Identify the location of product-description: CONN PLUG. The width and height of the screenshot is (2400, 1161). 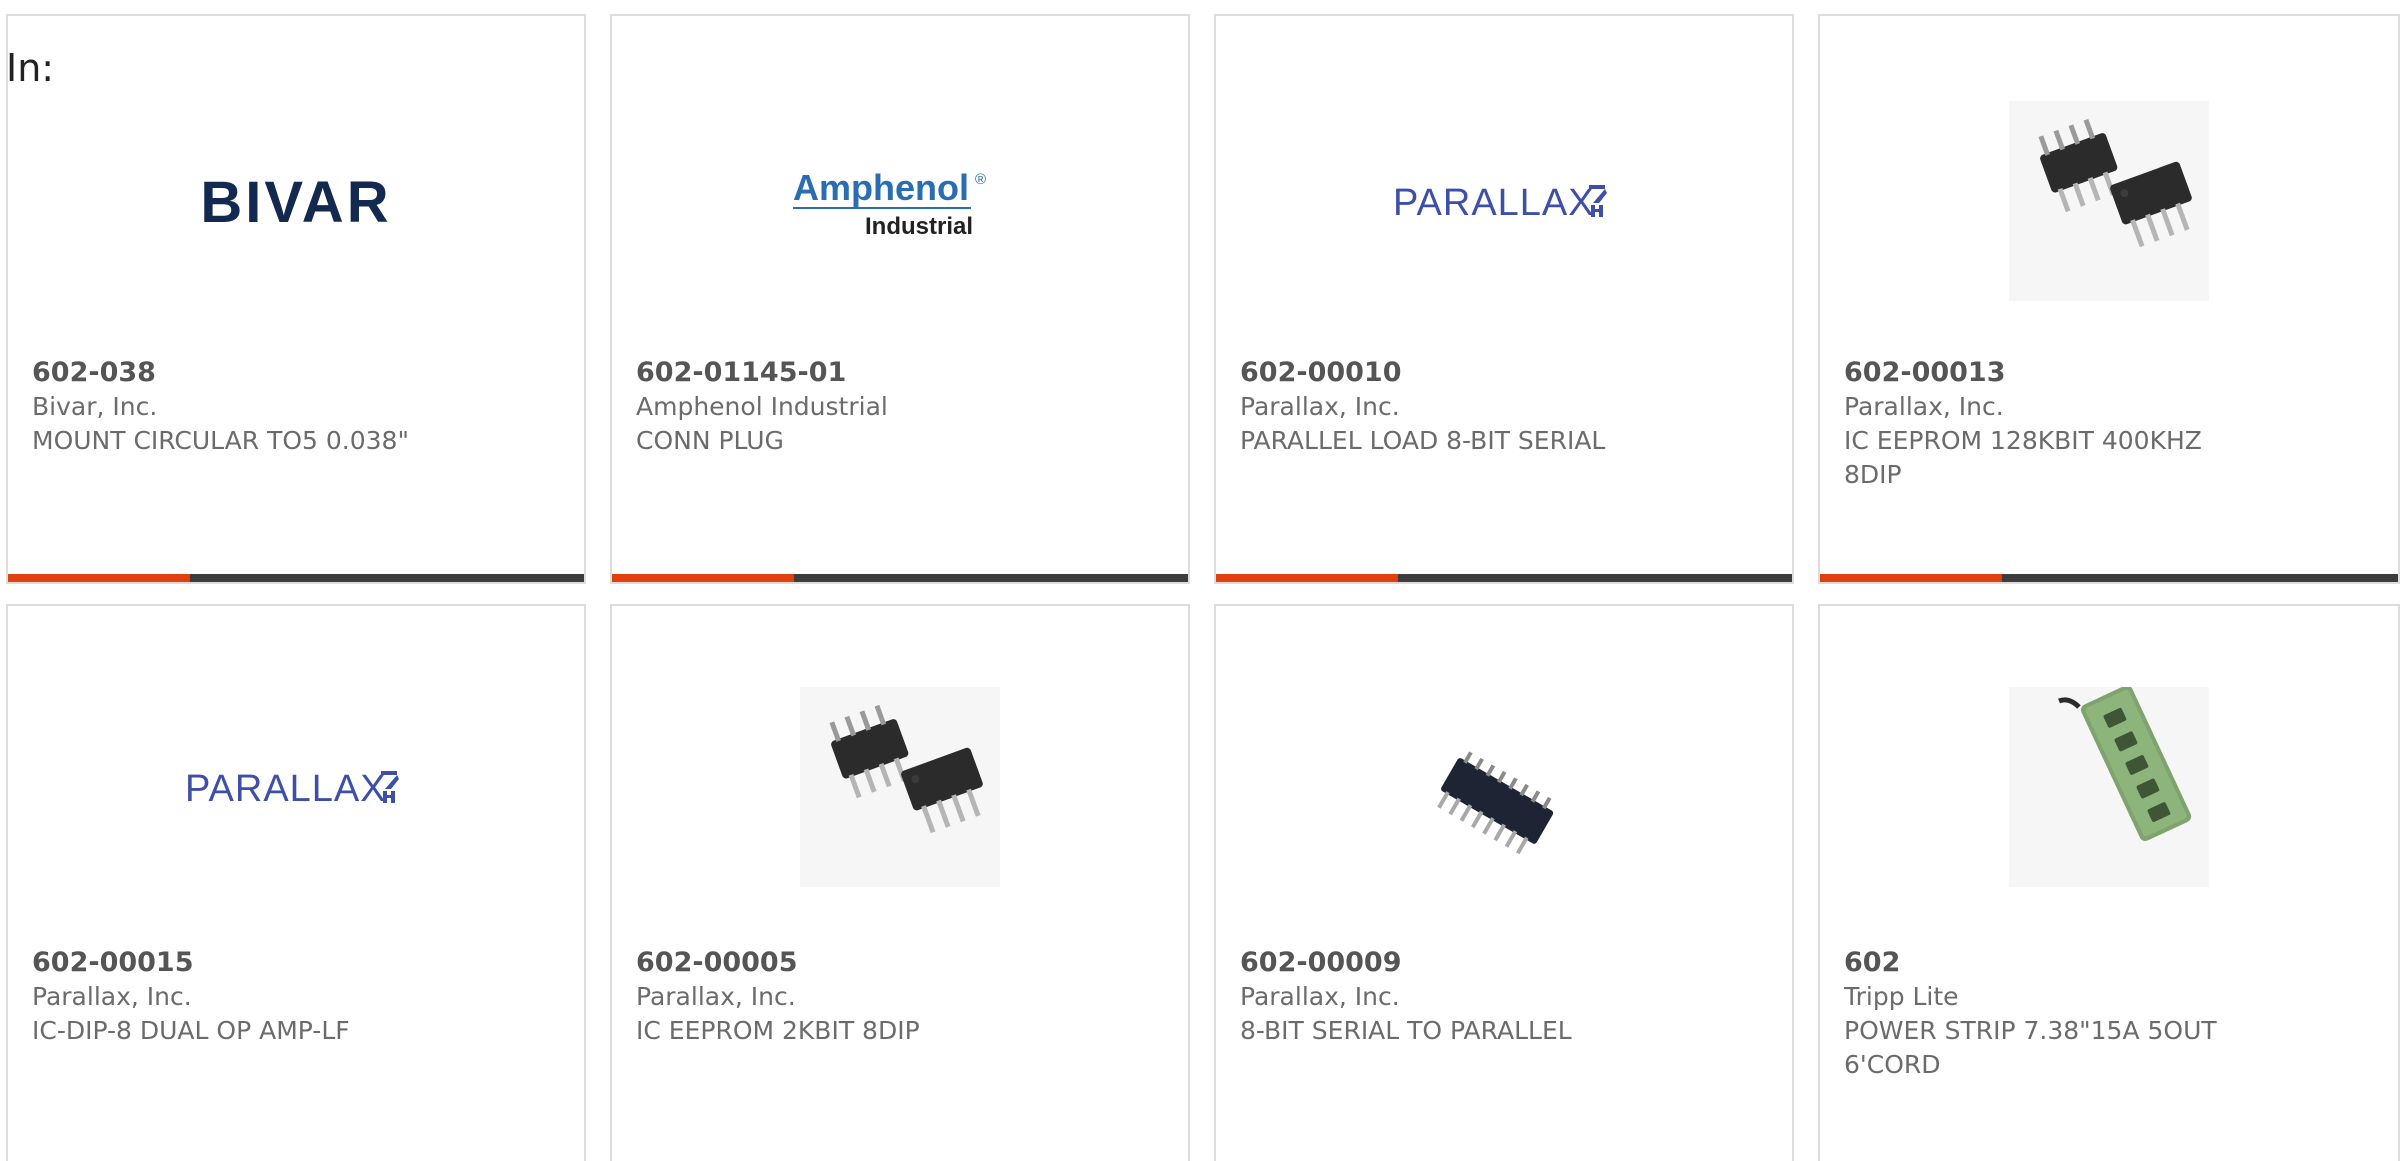
(710, 440).